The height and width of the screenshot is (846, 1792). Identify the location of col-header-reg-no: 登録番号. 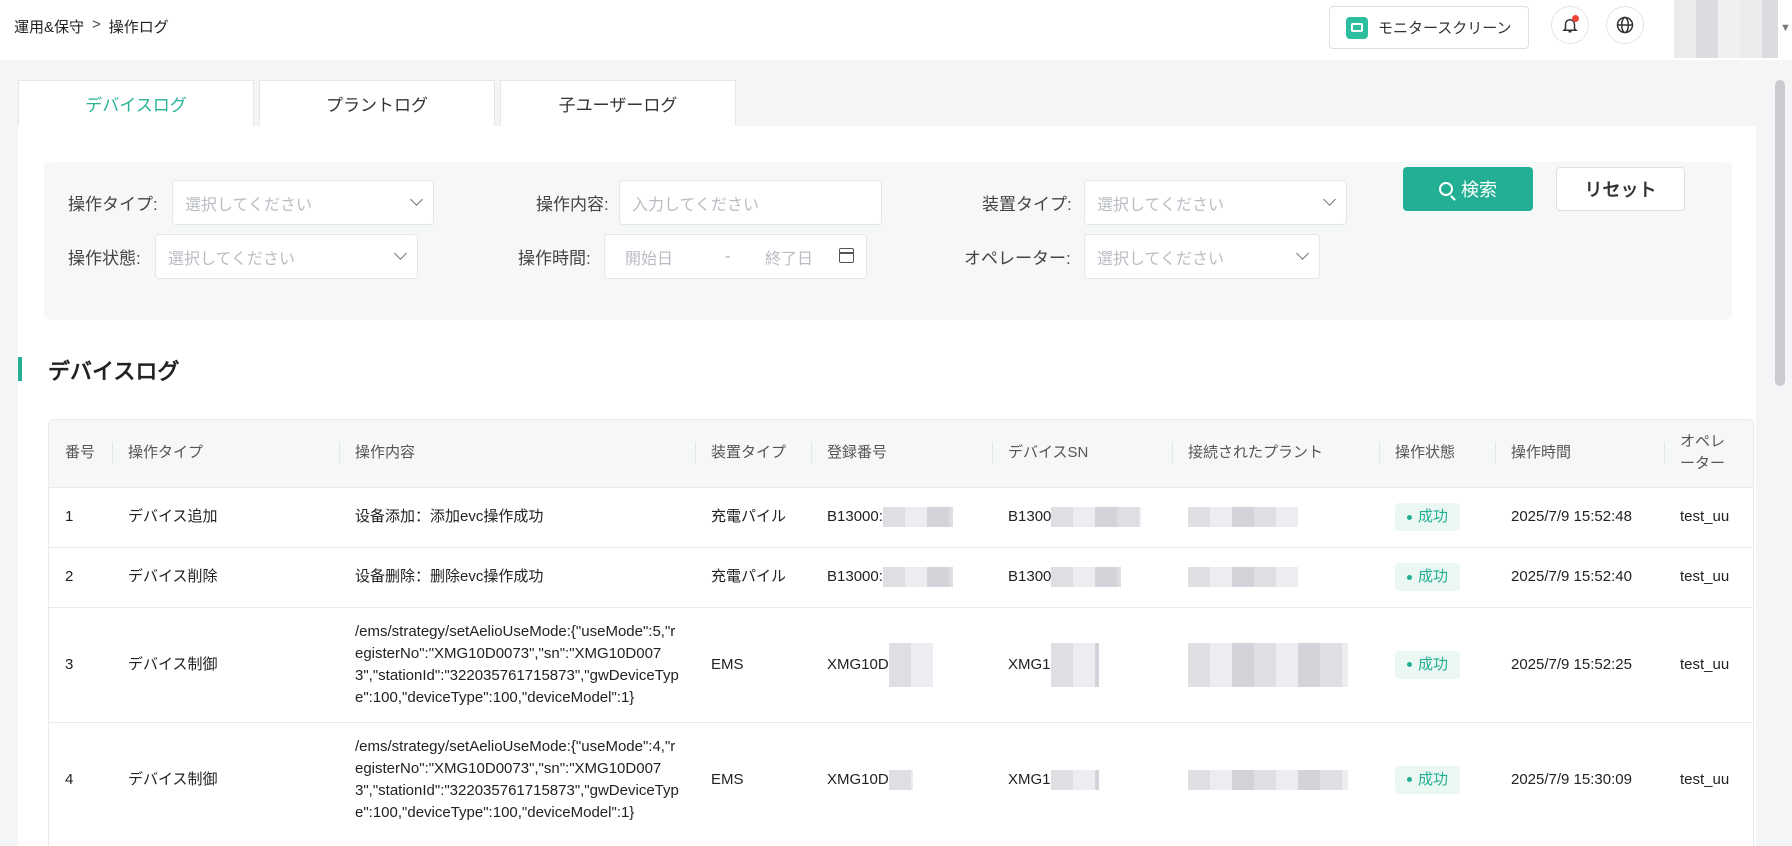
(901, 453).